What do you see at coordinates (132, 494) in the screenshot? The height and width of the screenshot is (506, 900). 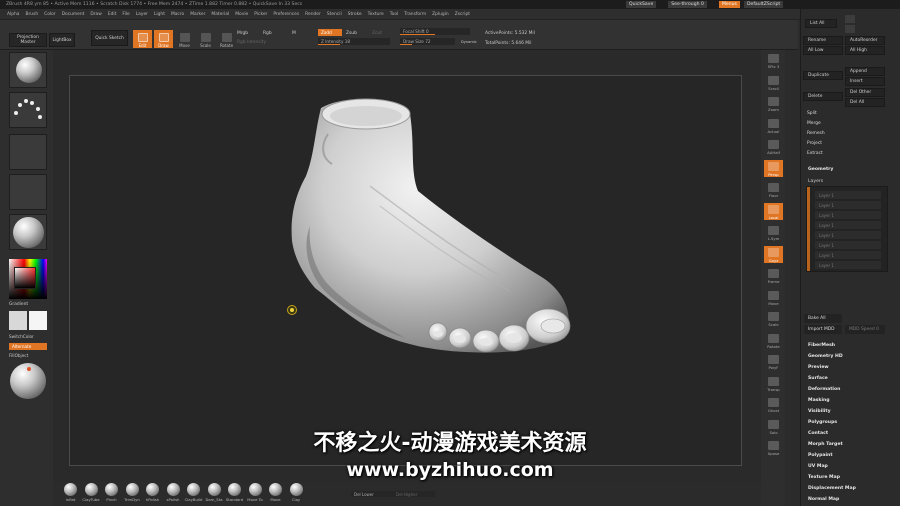 I see `brush-trimdyn: TrimDyn` at bounding box center [132, 494].